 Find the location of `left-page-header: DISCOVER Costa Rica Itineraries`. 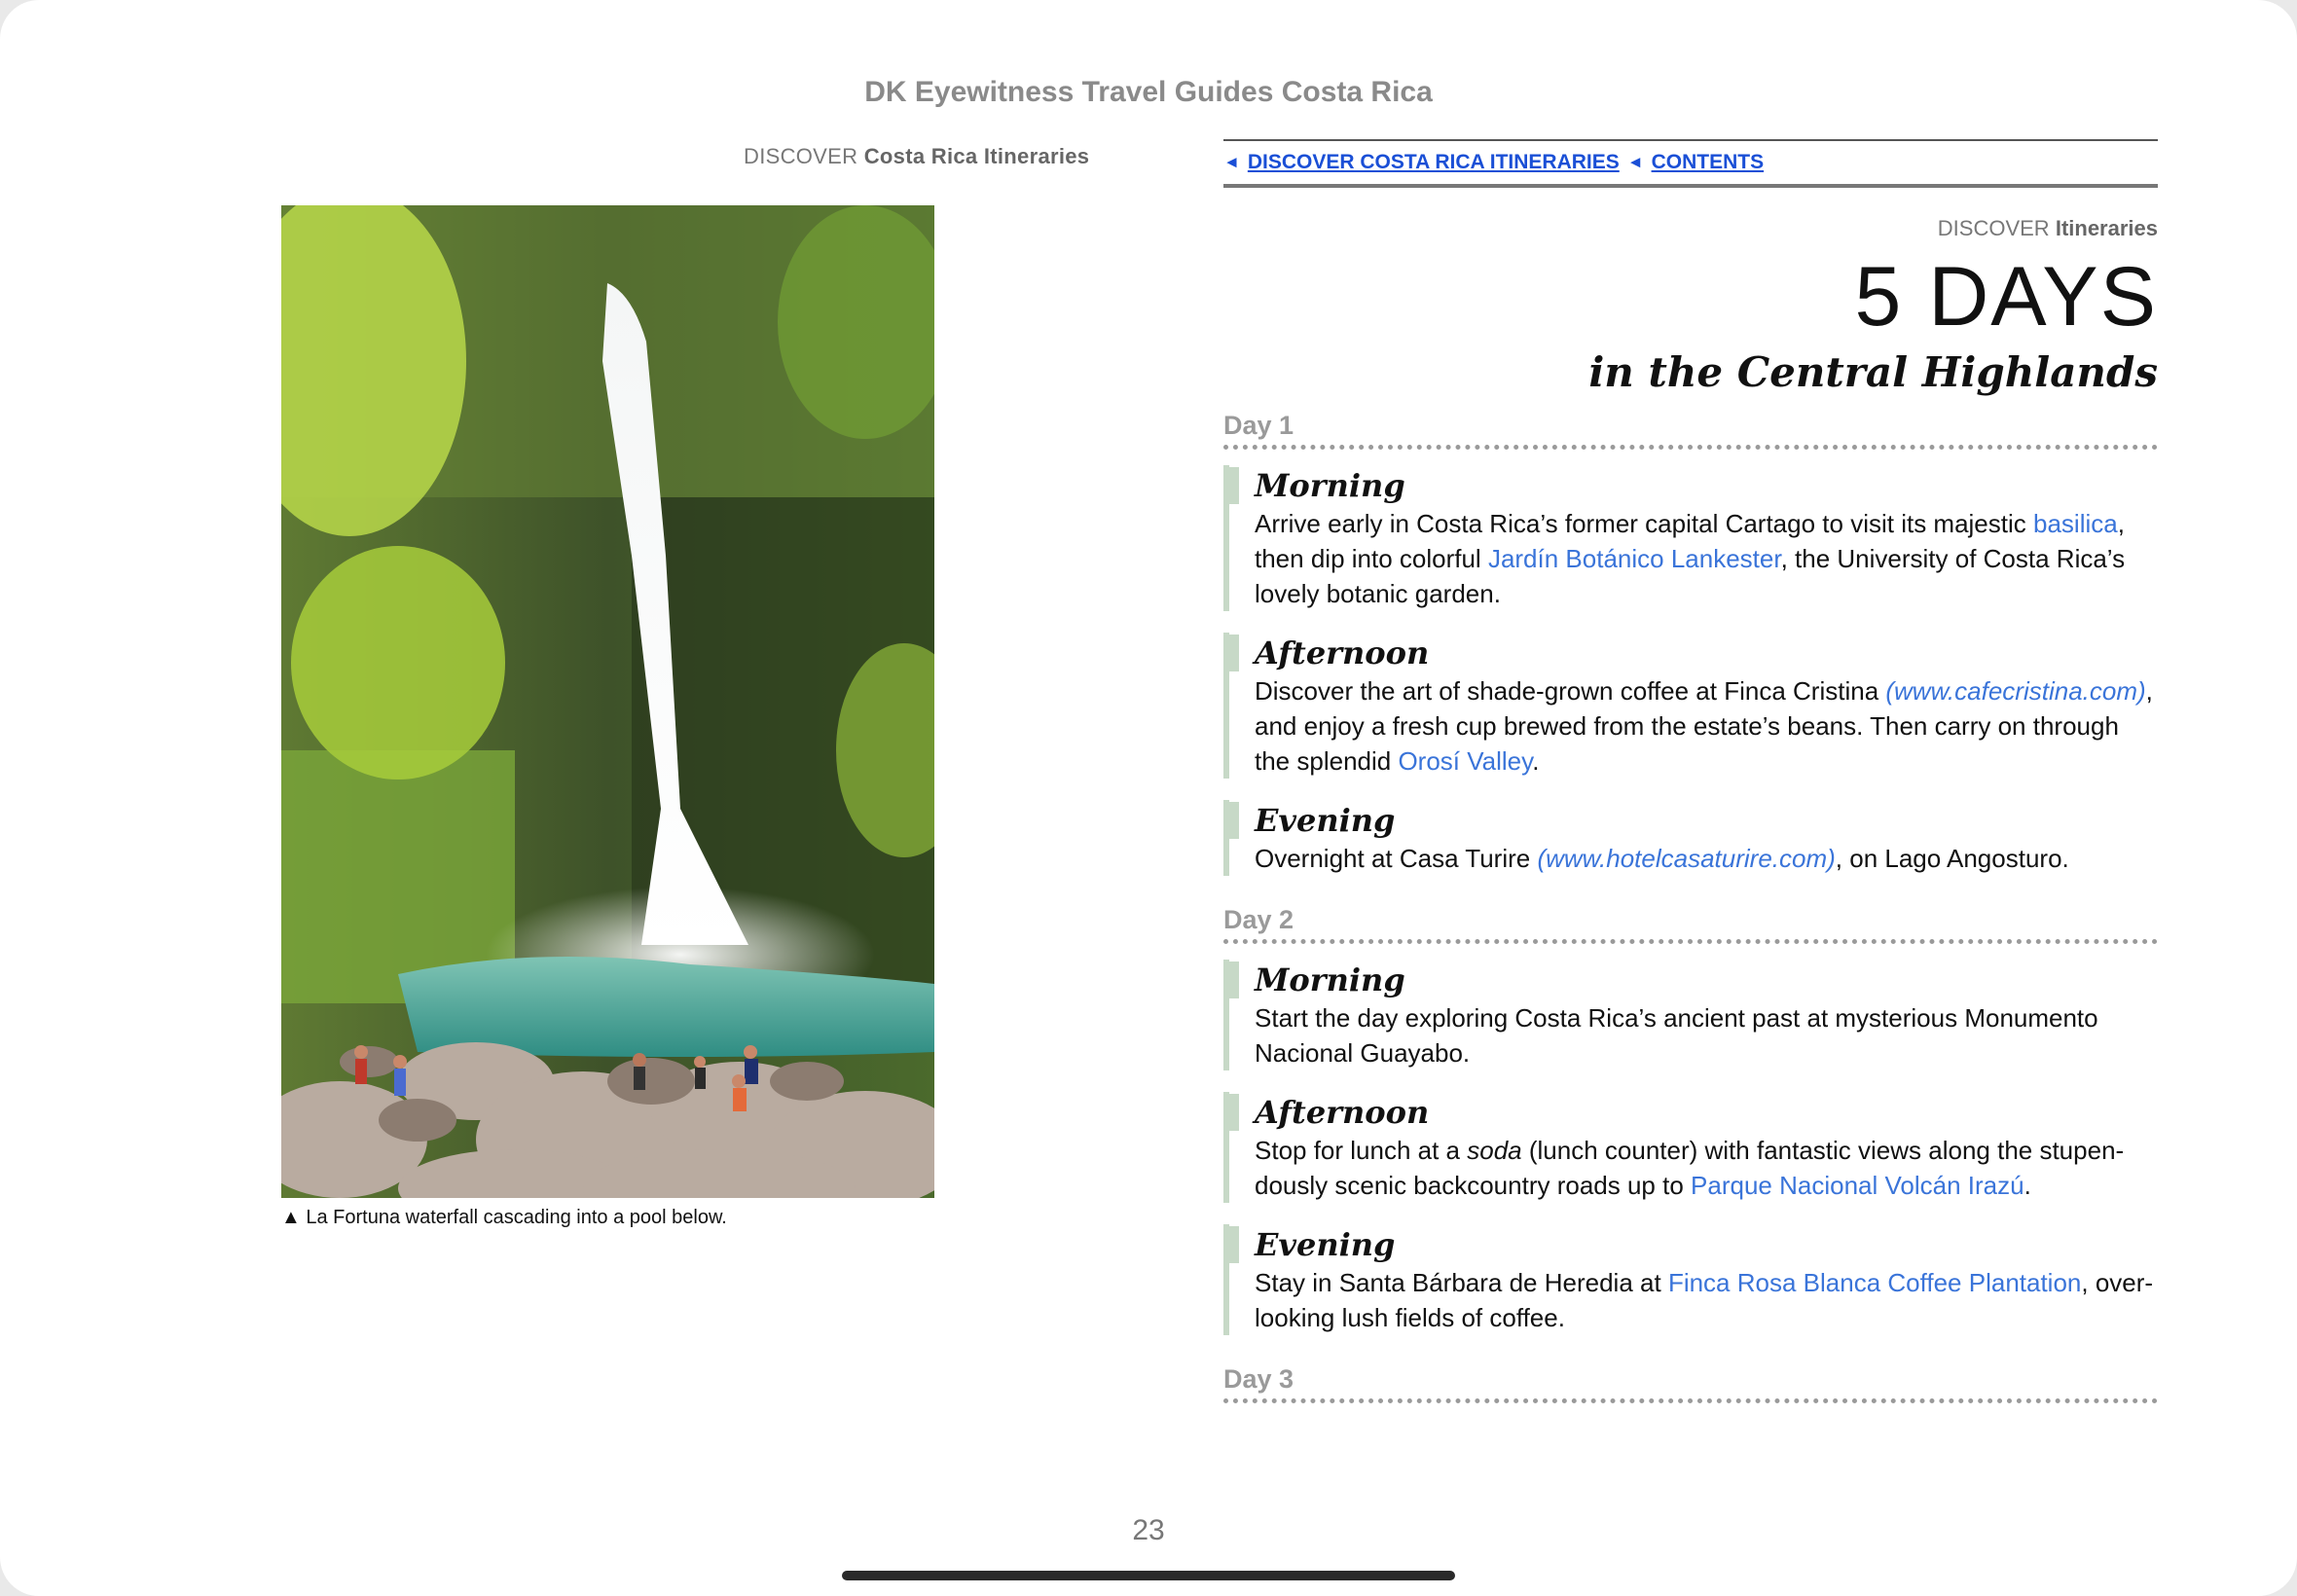

left-page-header: DISCOVER Costa Rica Itineraries is located at coordinates (916, 156).